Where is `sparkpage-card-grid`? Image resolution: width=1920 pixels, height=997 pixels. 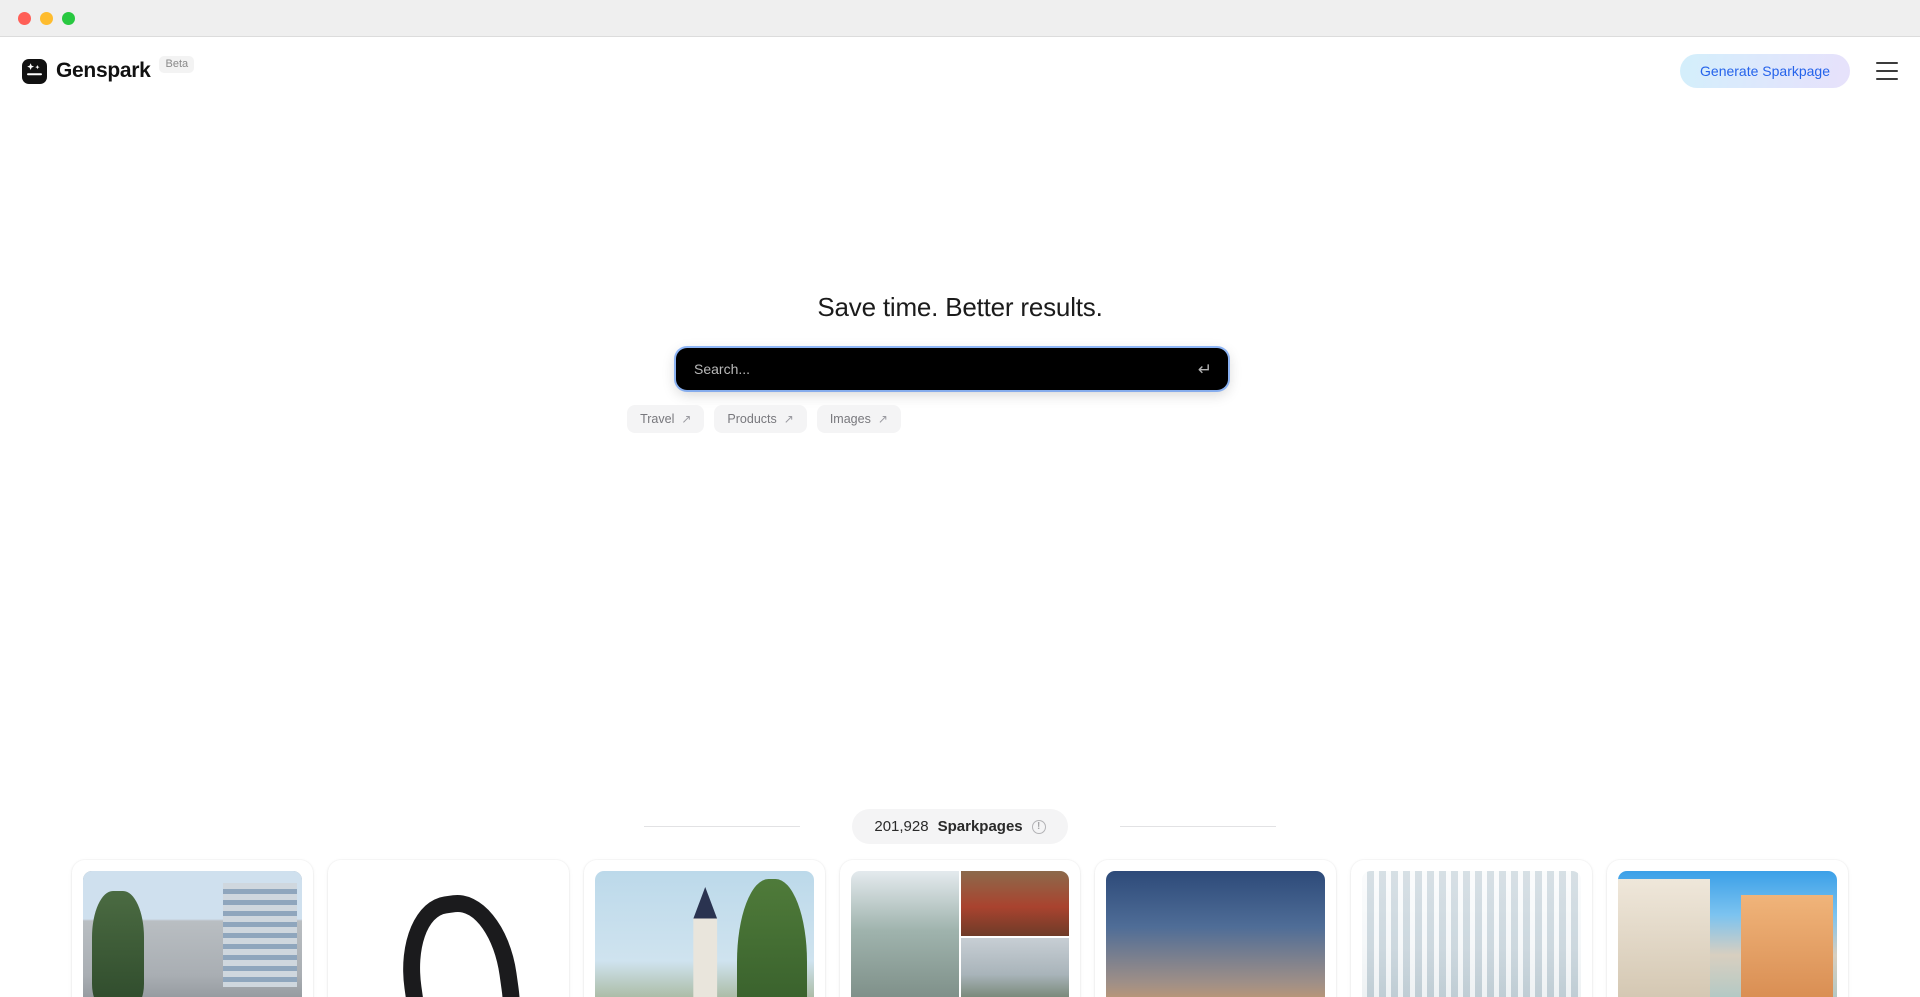
sparkpage-card-grid is located at coordinates (960, 928).